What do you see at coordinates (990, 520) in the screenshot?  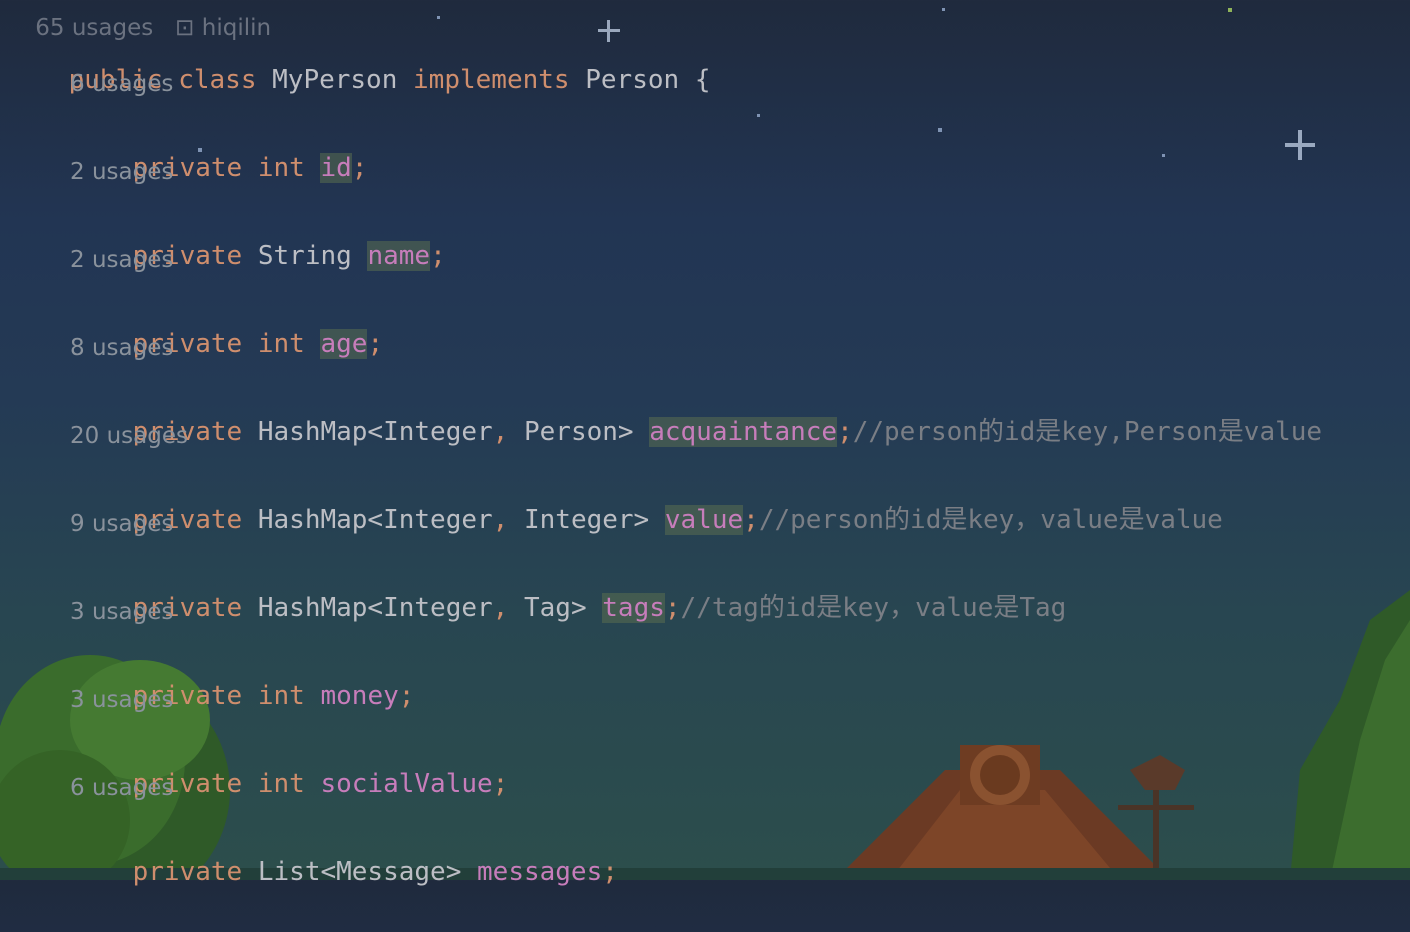 I see `line-comment: //person的id是key，value是value` at bounding box center [990, 520].